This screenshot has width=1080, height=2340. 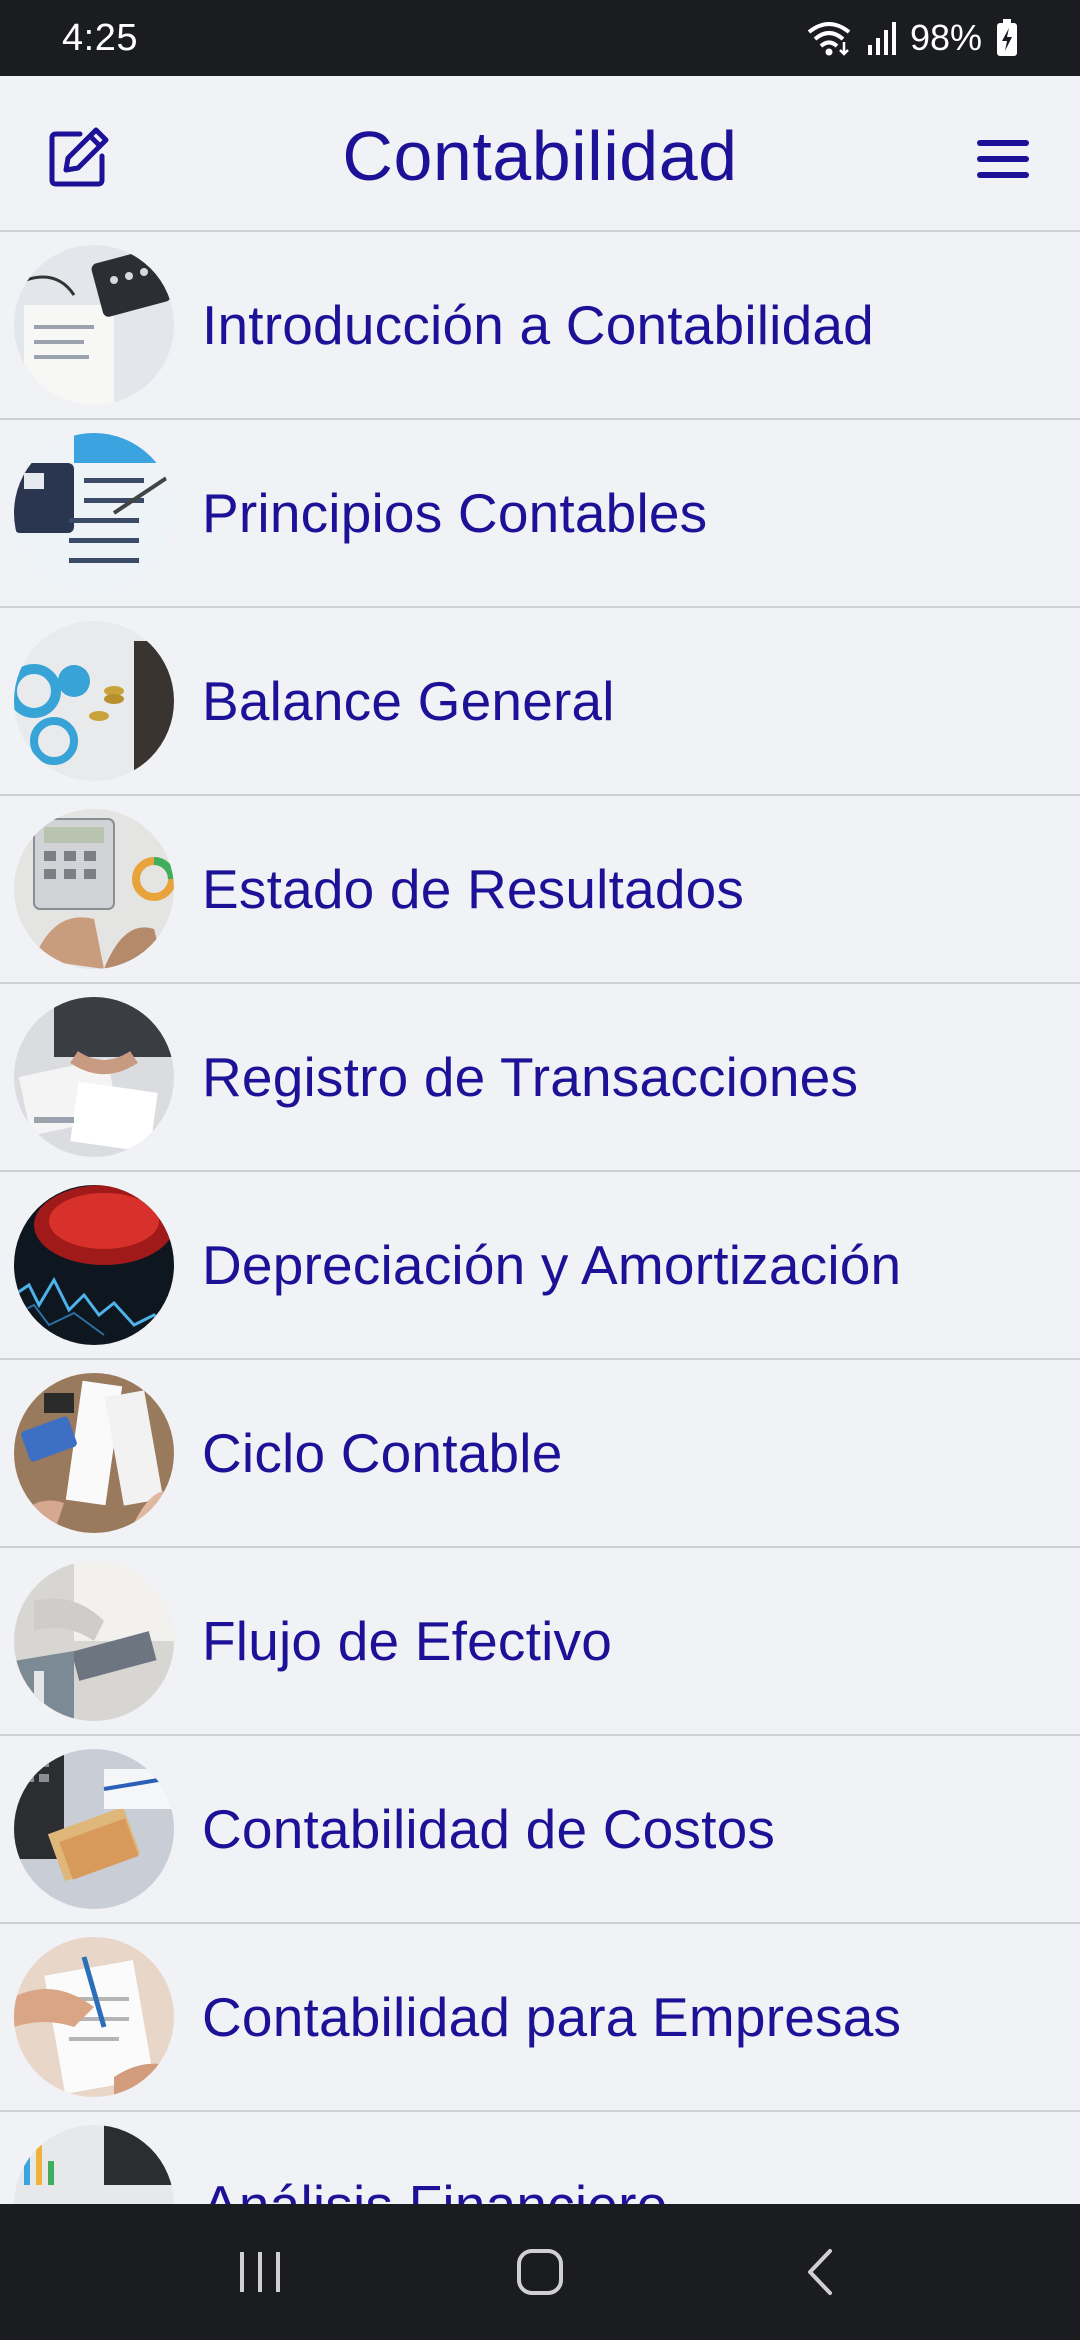 I want to click on topic-label: Depreciación y Amortización, so click(x=552, y=1265).